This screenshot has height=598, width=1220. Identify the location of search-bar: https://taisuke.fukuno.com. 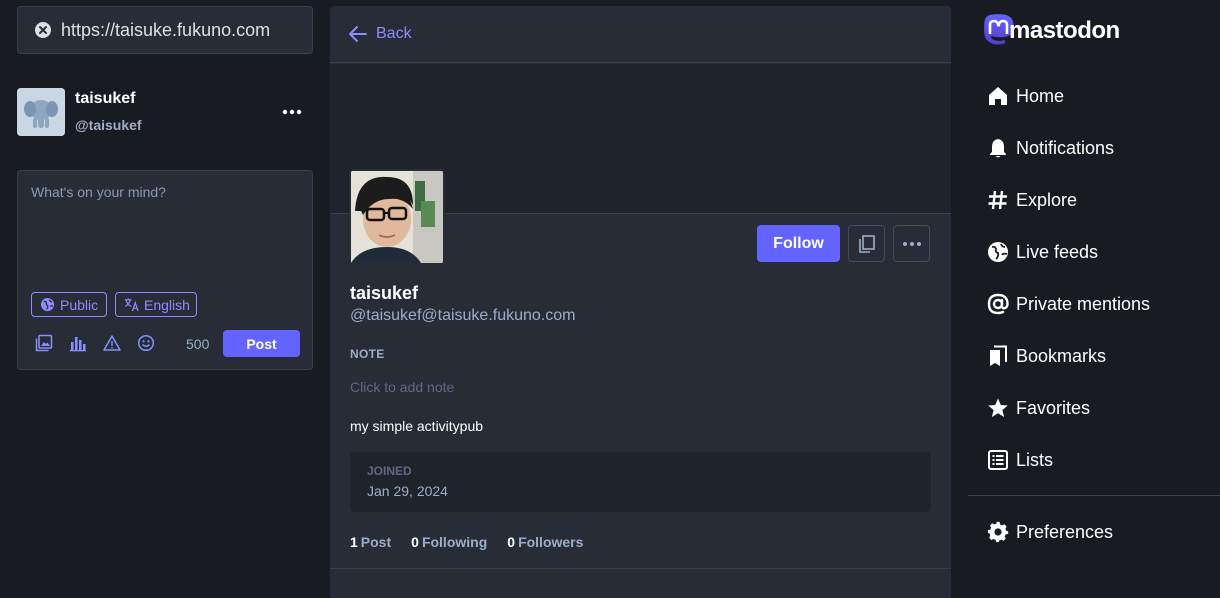
(165, 30).